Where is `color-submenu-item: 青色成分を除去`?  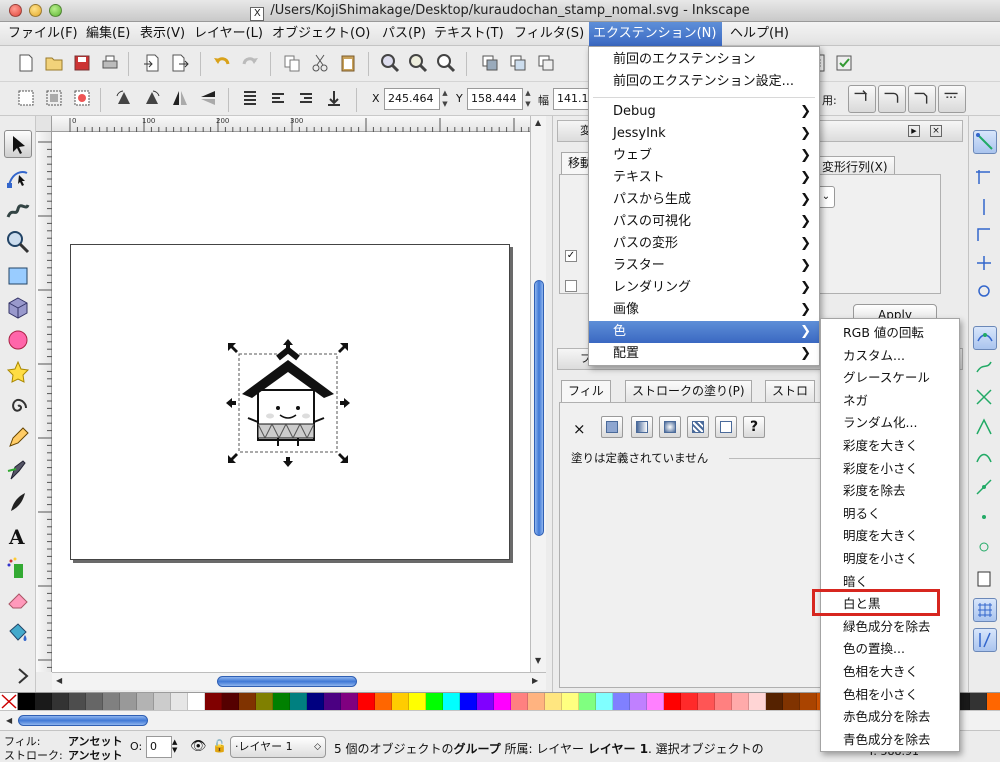 color-submenu-item: 青色成分を除去 is located at coordinates (890, 740).